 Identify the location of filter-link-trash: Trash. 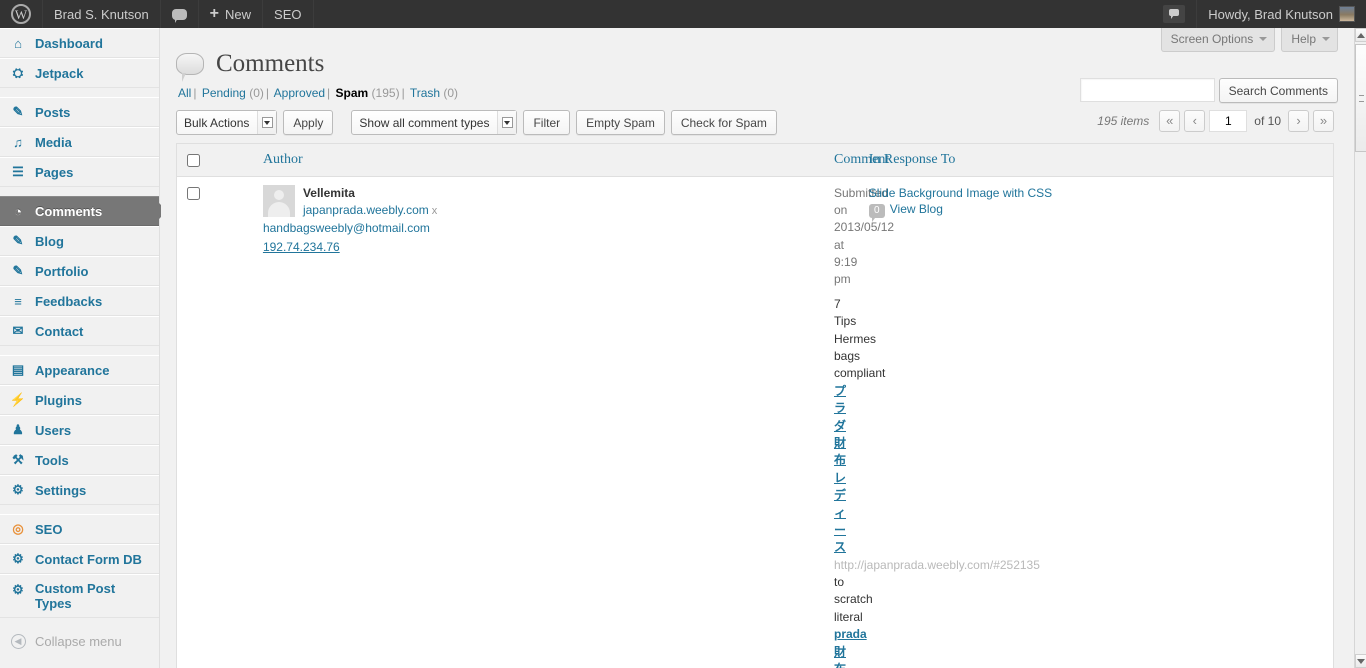
(425, 93).